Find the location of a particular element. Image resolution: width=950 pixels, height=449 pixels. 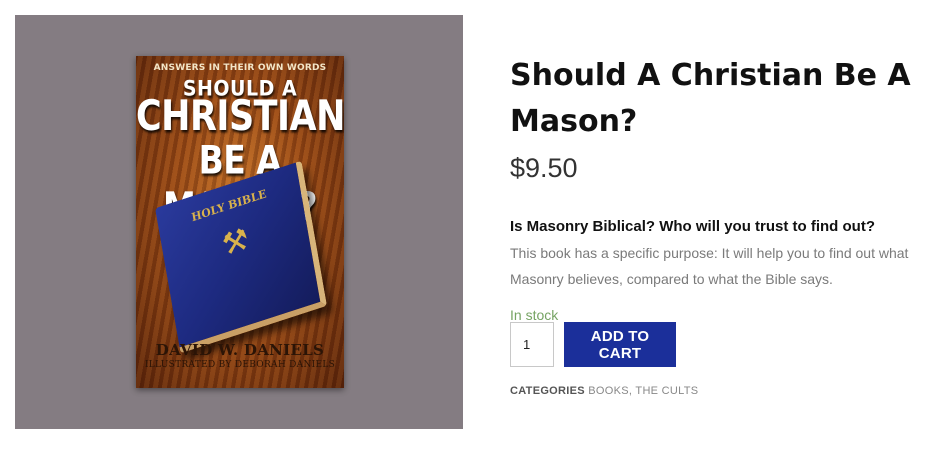

add-to-cart-button: ADD TO CART is located at coordinates (620, 344).